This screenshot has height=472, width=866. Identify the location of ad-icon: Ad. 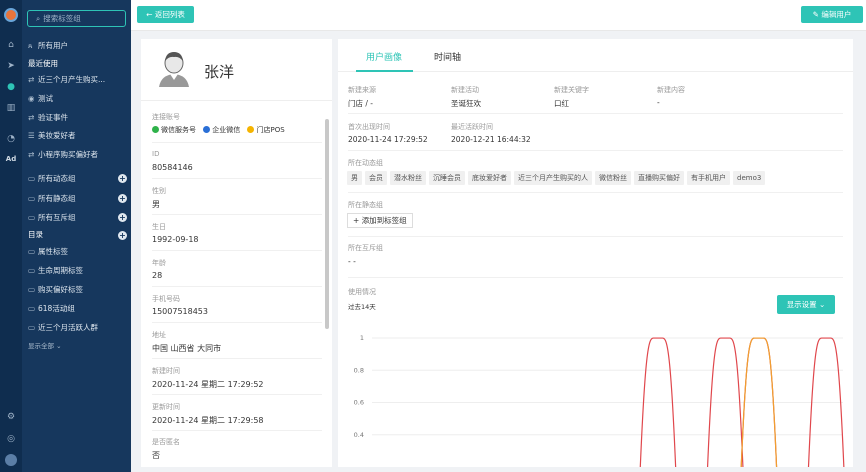
(11, 159).